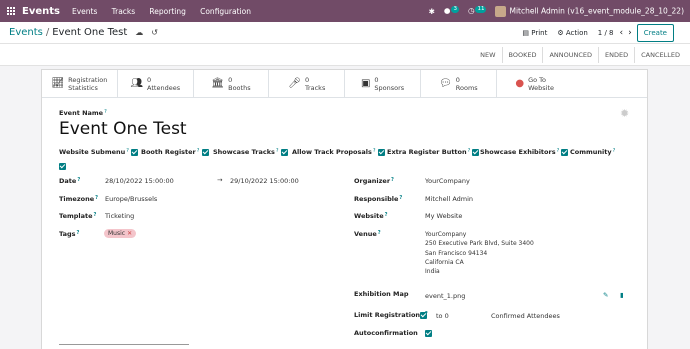 Image resolution: width=690 pixels, height=349 pixels. What do you see at coordinates (69, 234) in the screenshot?
I see `tags-label: Tags?` at bounding box center [69, 234].